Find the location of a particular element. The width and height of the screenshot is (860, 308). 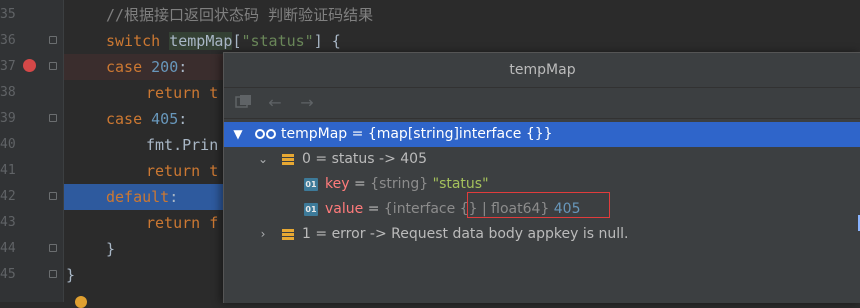

line-number: 39 is located at coordinates (8, 118).